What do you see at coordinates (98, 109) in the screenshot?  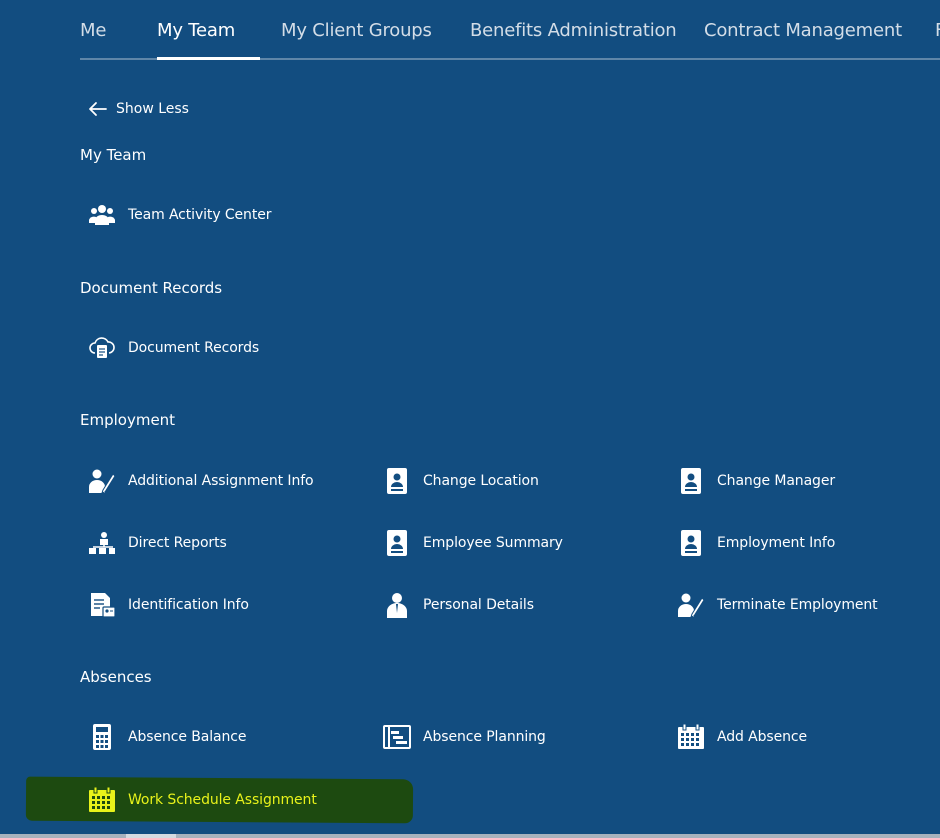 I see `arrow-left-icon` at bounding box center [98, 109].